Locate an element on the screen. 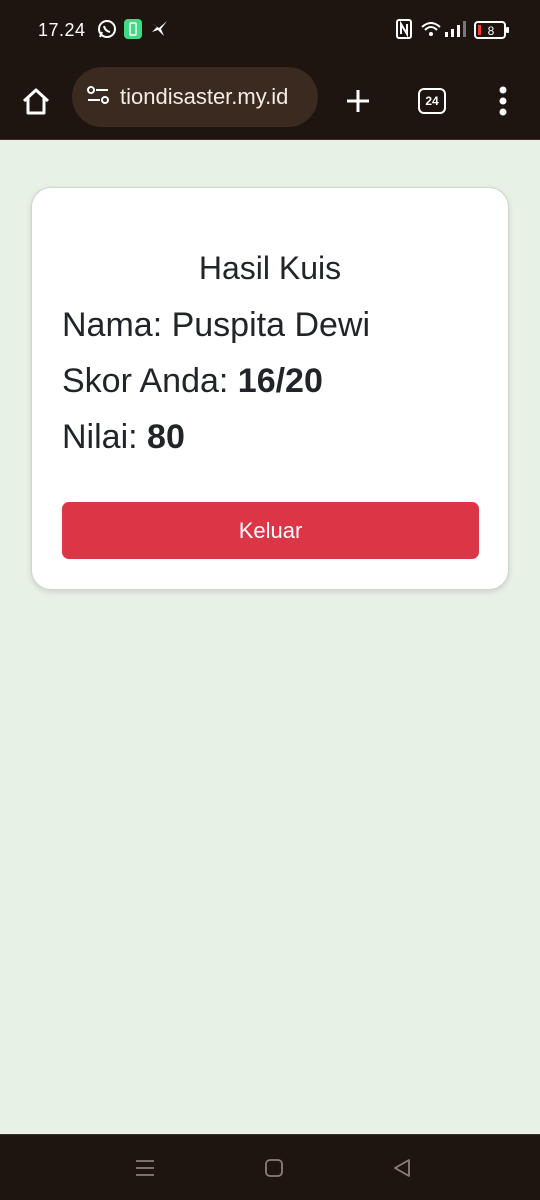  back-icon is located at coordinates (402, 1168).